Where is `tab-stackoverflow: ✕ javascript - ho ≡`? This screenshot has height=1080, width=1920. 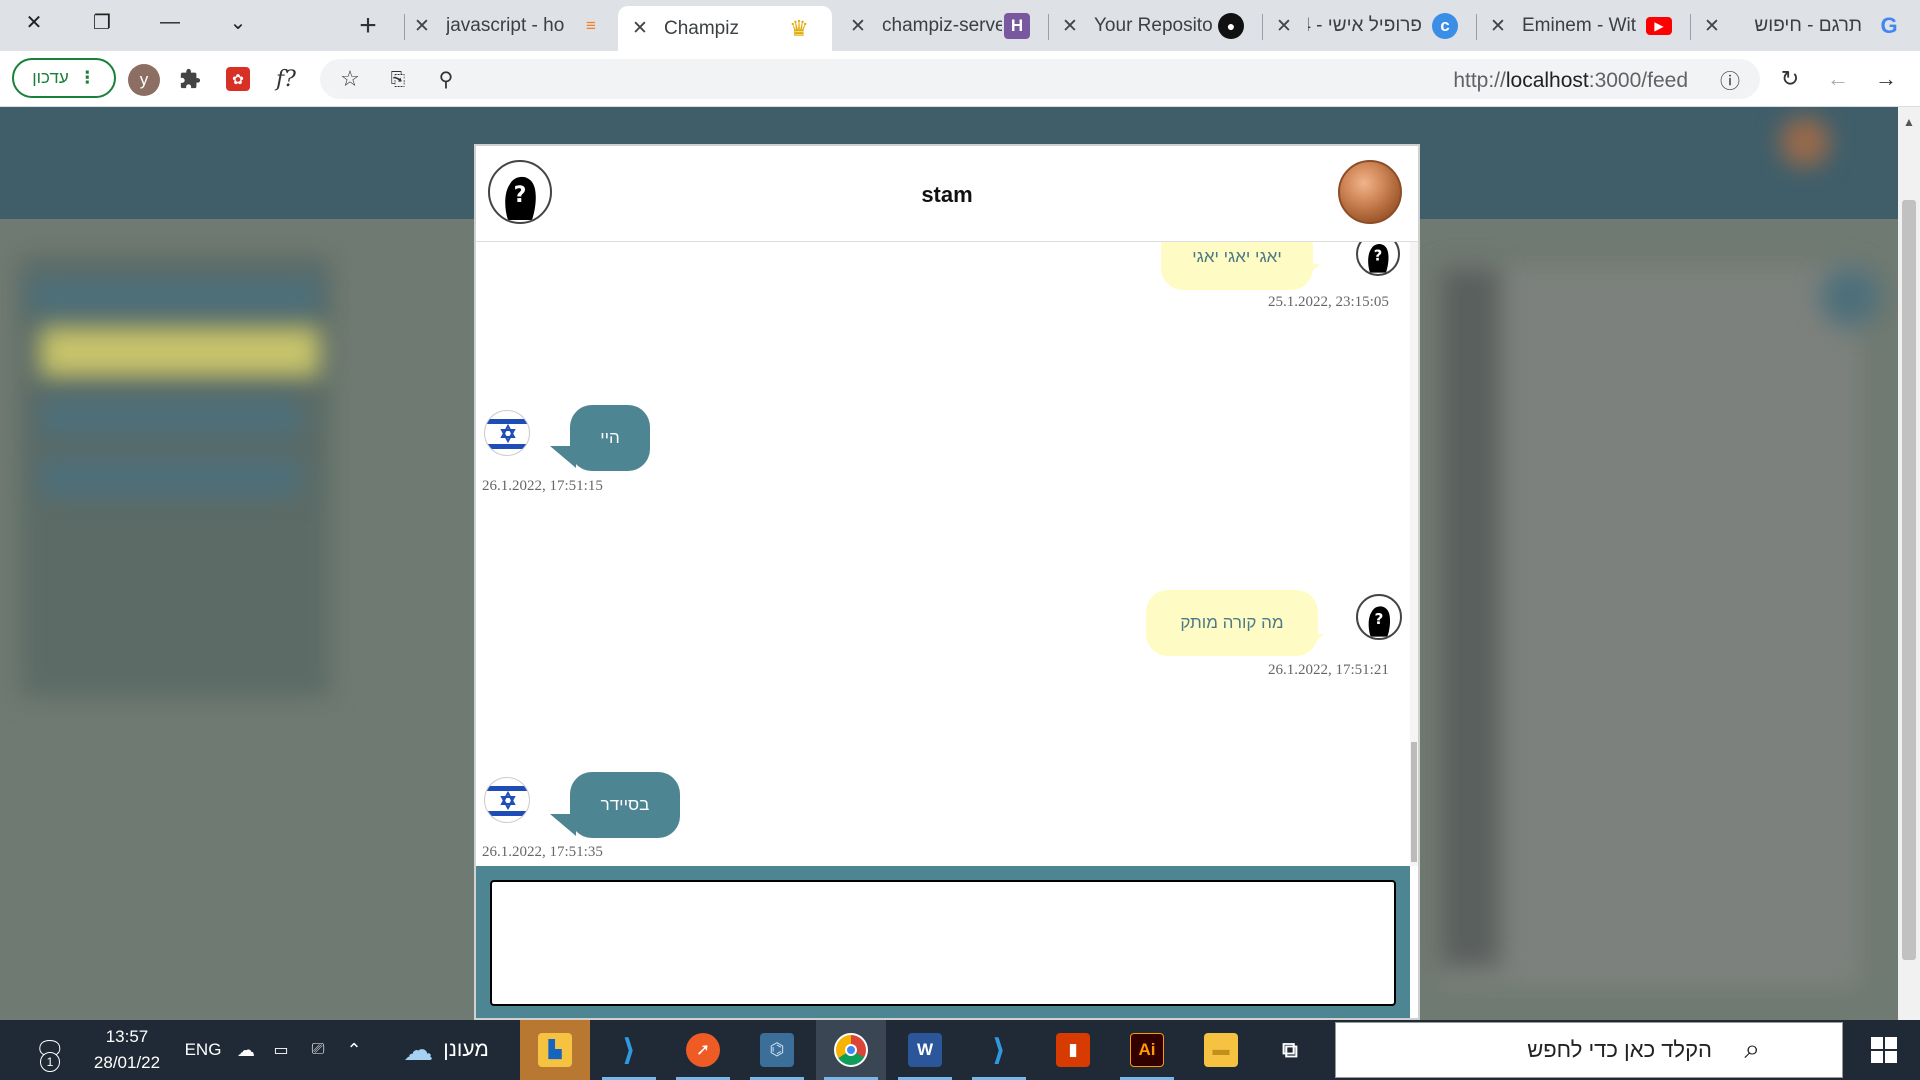
tab-stackoverflow: ✕ javascript - ho ≡ is located at coordinates (510, 26).